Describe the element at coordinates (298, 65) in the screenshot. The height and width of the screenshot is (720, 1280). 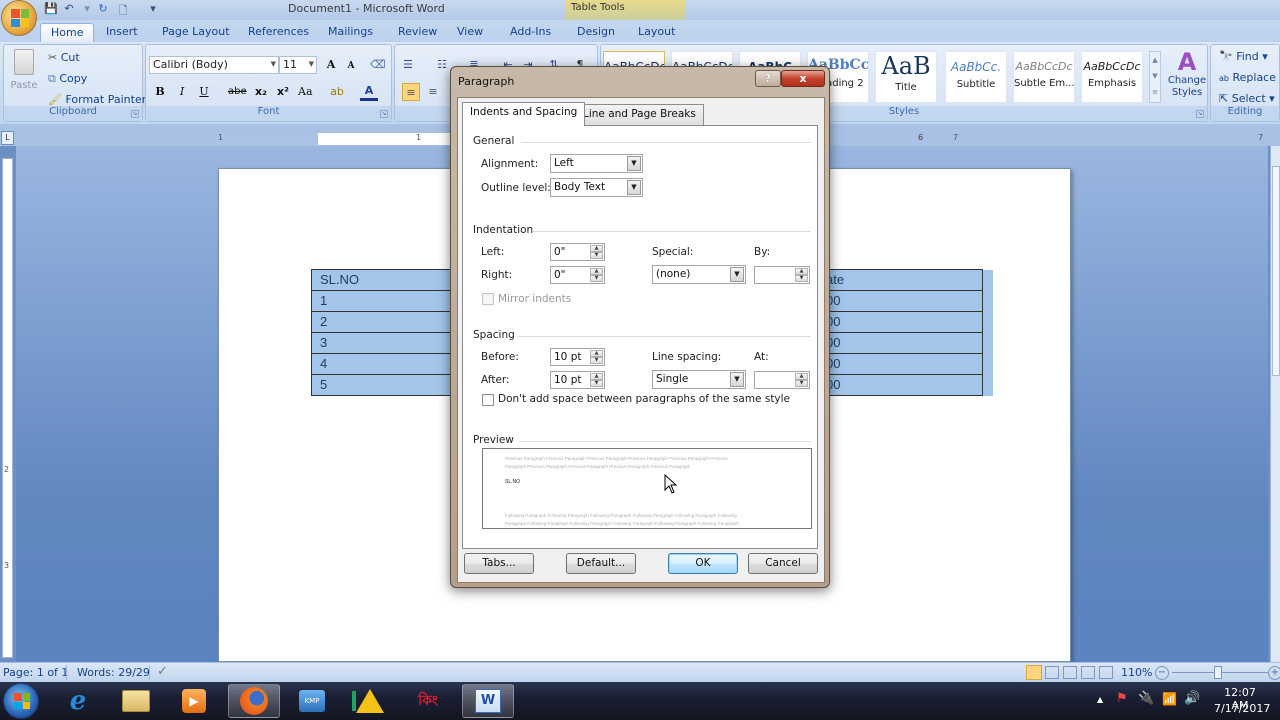
I see `font-size-combo: 11 ▼` at that location.